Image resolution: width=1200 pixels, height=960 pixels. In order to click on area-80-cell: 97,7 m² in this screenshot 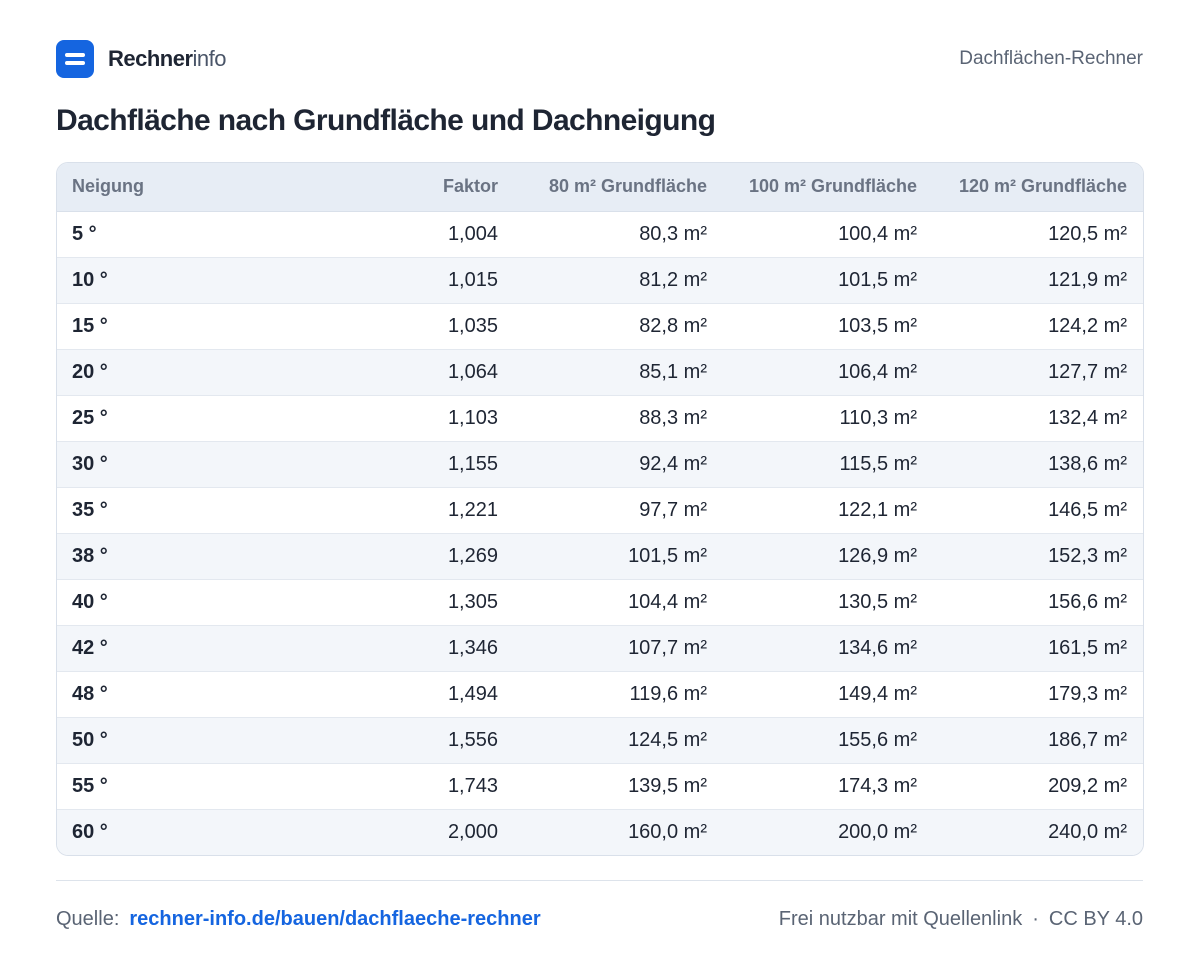, I will do `click(618, 510)`.